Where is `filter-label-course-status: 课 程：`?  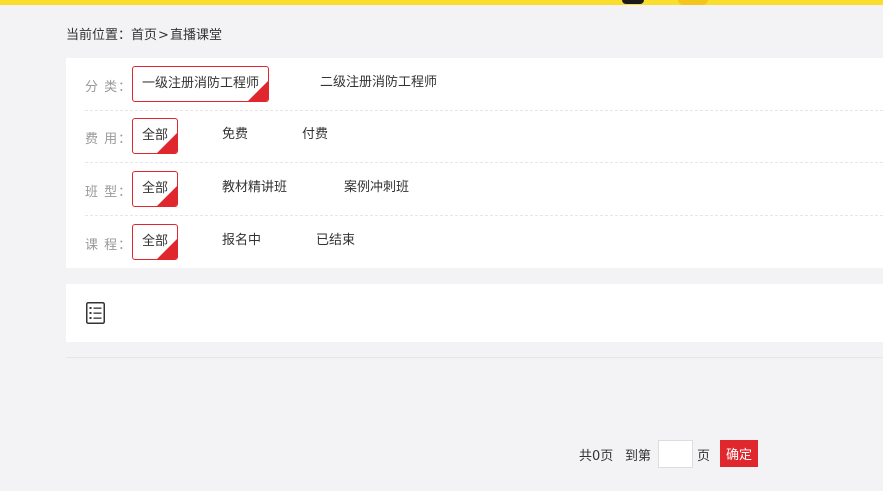
filter-label-course-status: 课 程： is located at coordinates (109, 245).